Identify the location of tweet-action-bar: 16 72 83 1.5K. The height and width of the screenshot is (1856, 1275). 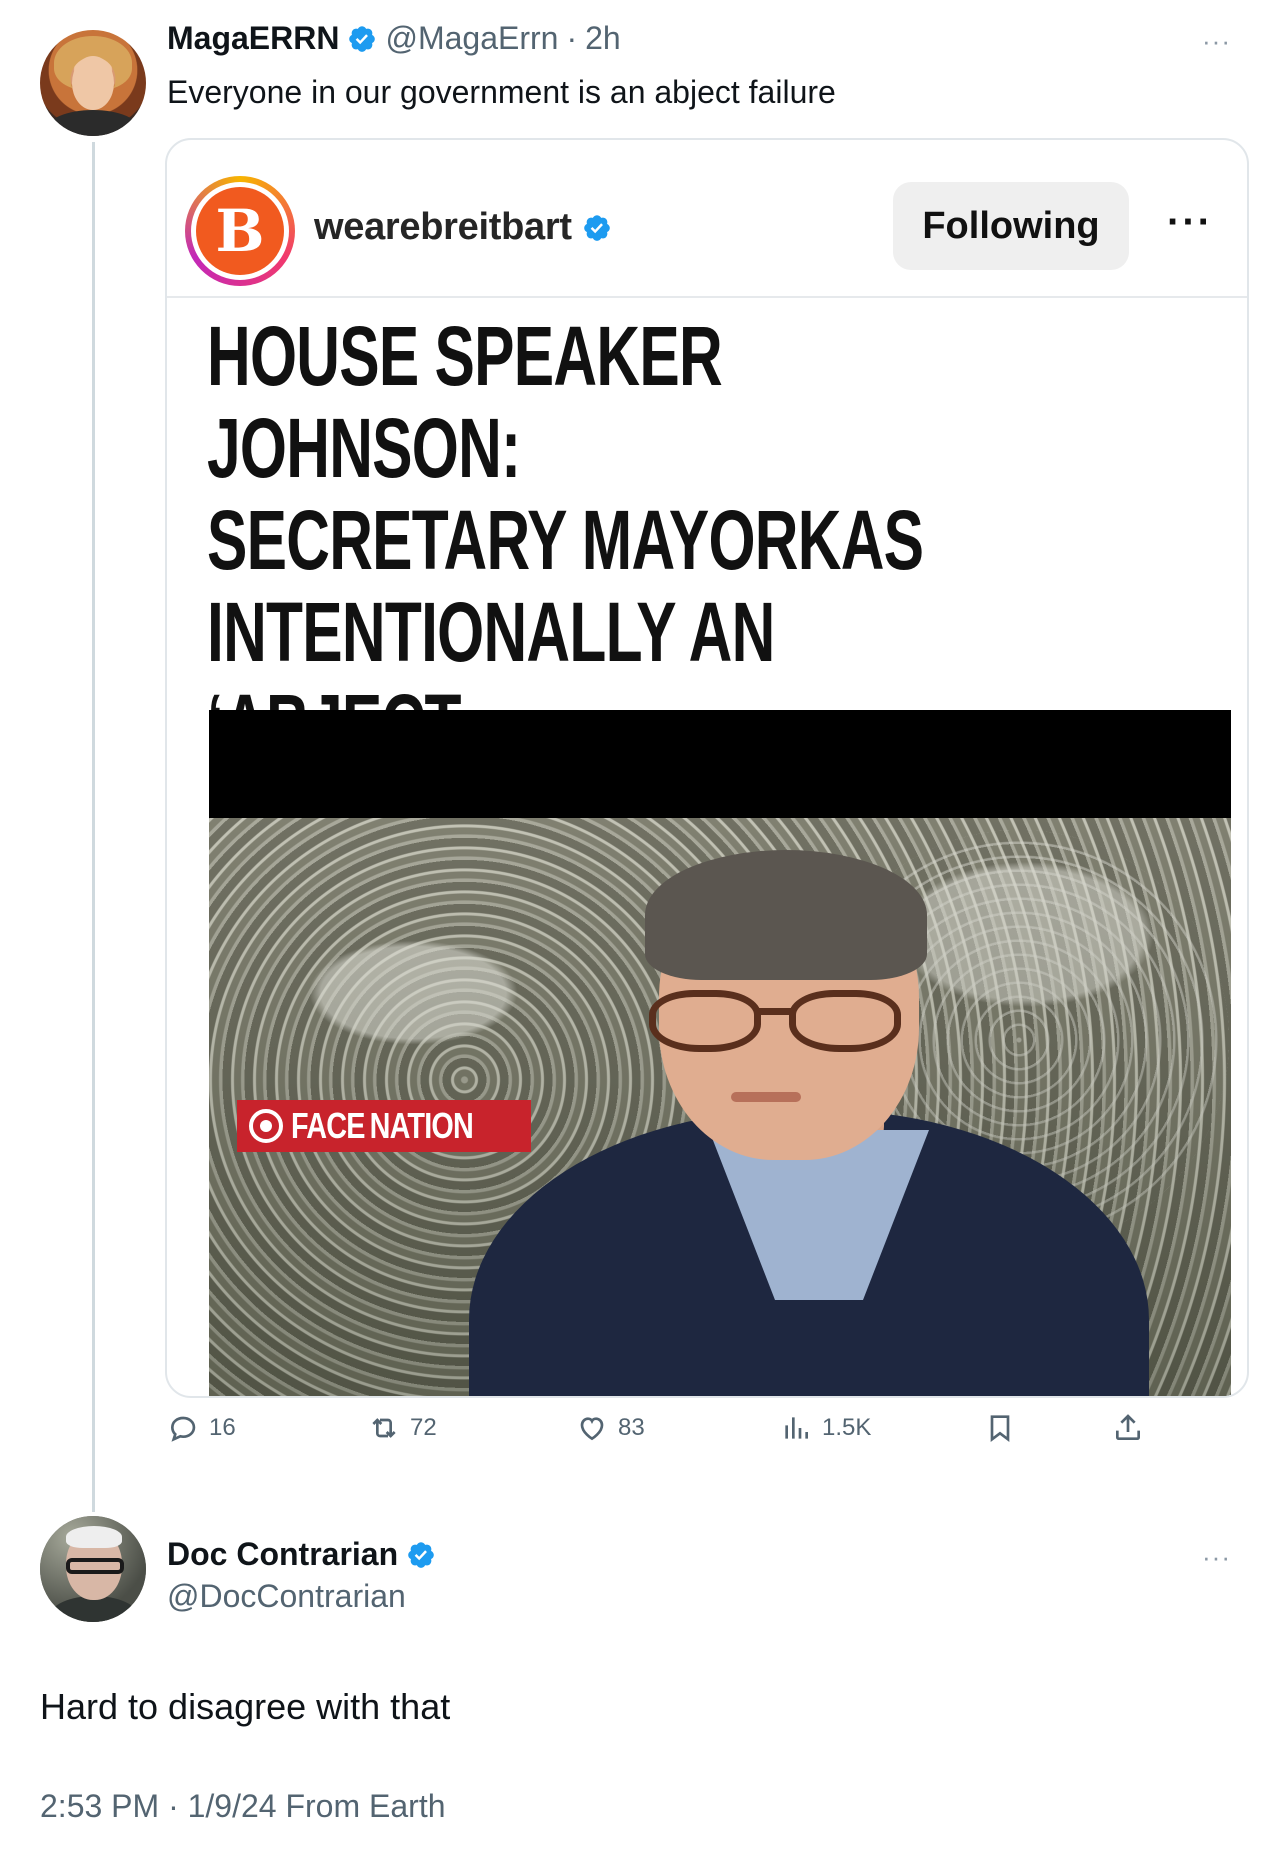
(637, 1437).